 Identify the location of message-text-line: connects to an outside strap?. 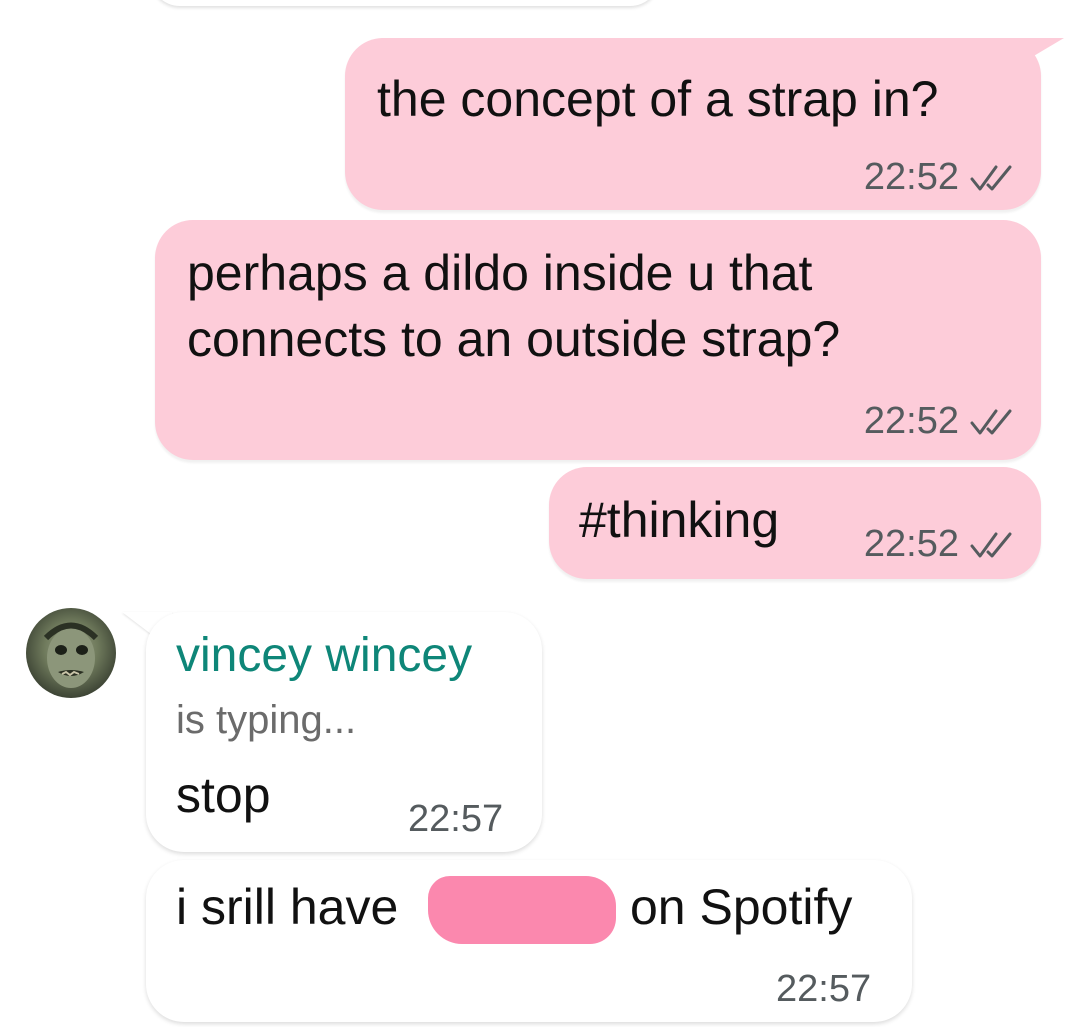
(514, 339).